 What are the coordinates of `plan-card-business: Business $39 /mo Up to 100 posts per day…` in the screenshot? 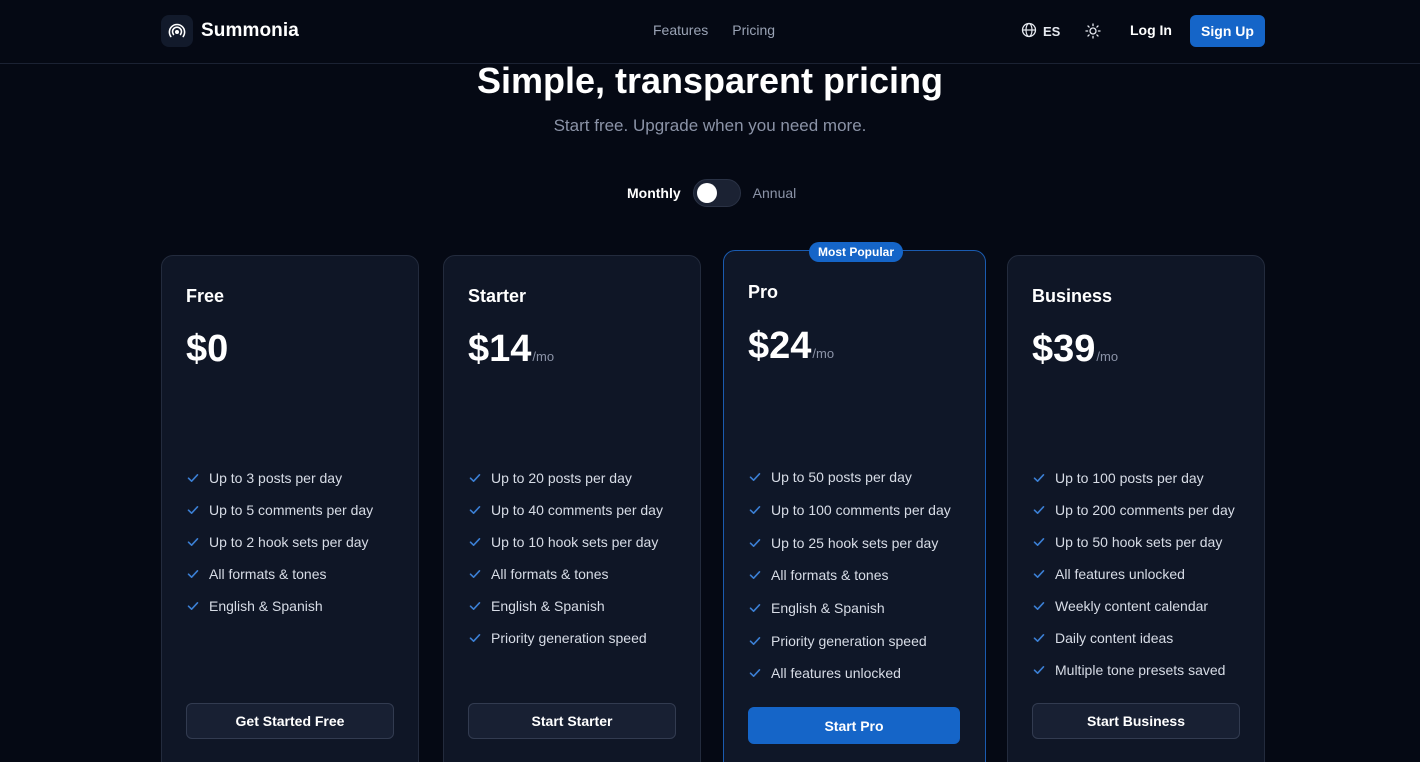 It's located at (1136, 508).